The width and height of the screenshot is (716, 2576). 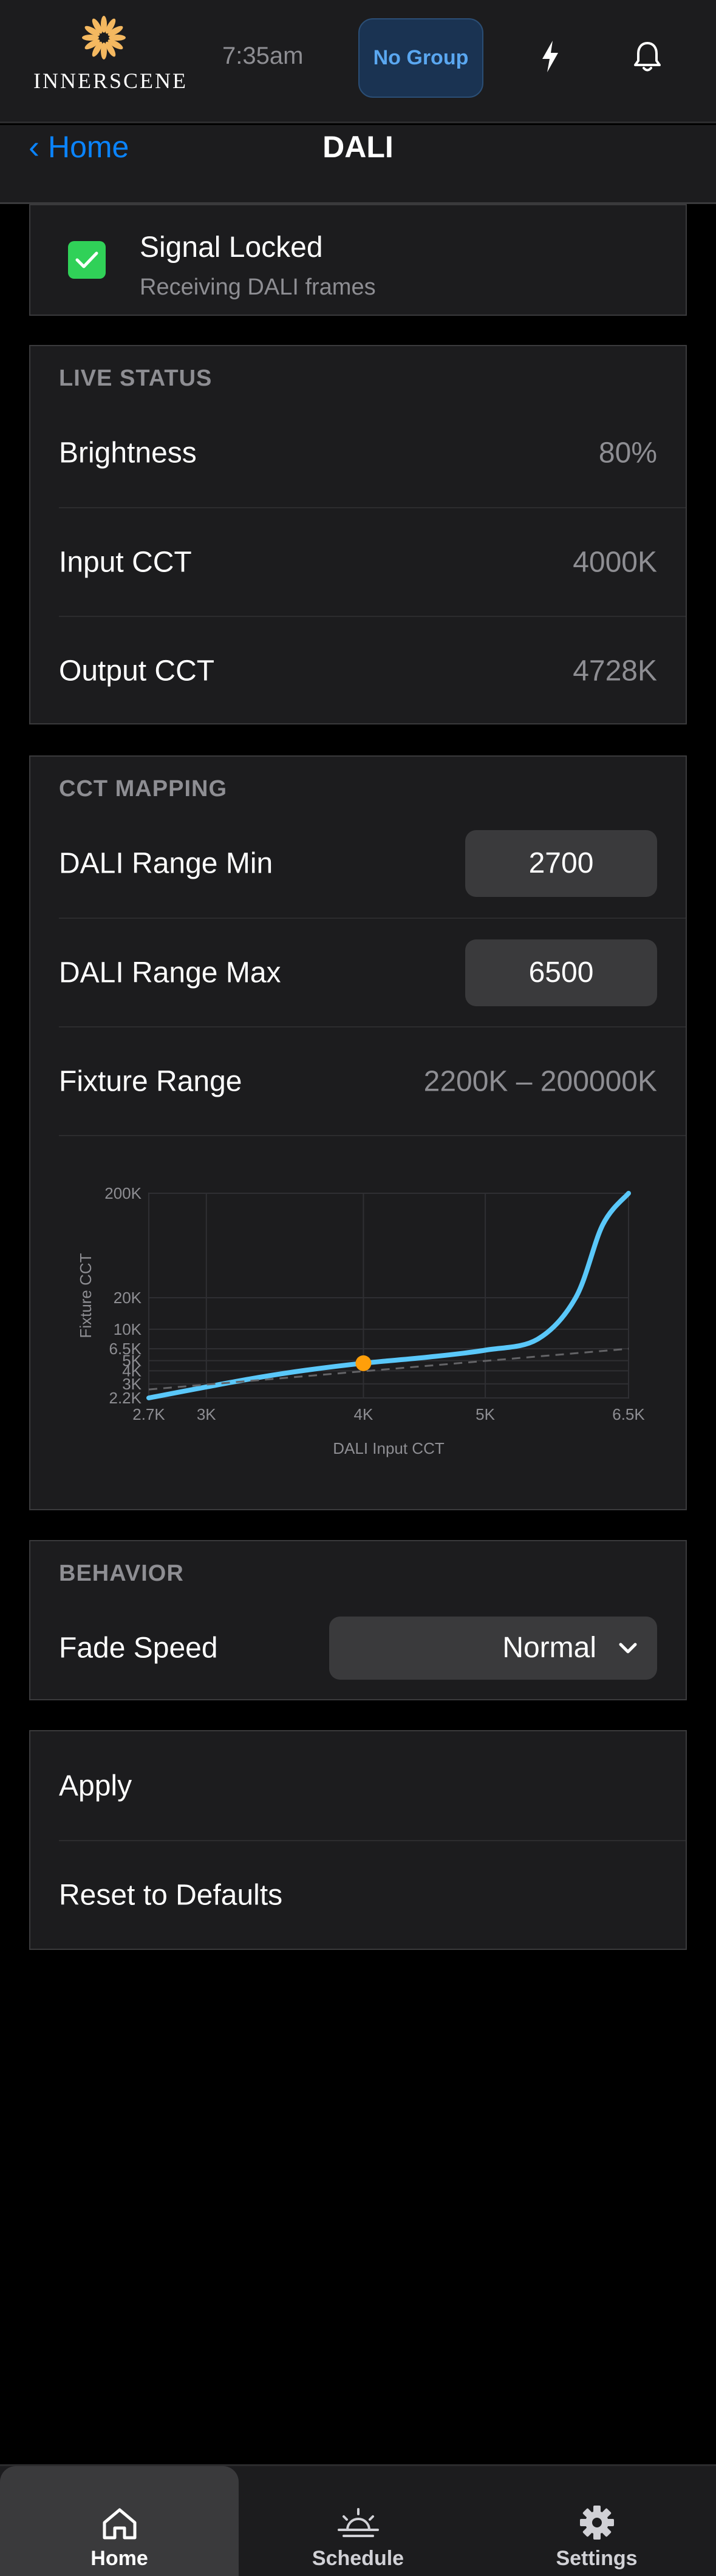 I want to click on fade-speed-value: Normal, so click(x=549, y=1648).